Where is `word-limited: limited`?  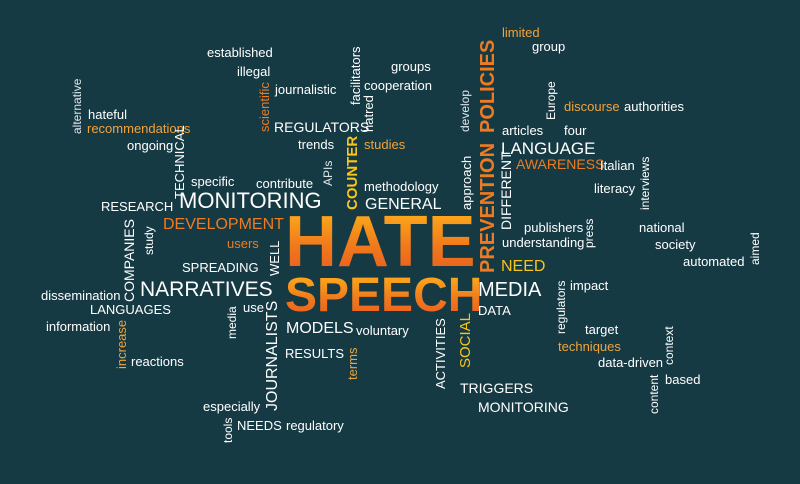 word-limited: limited is located at coordinates (521, 32).